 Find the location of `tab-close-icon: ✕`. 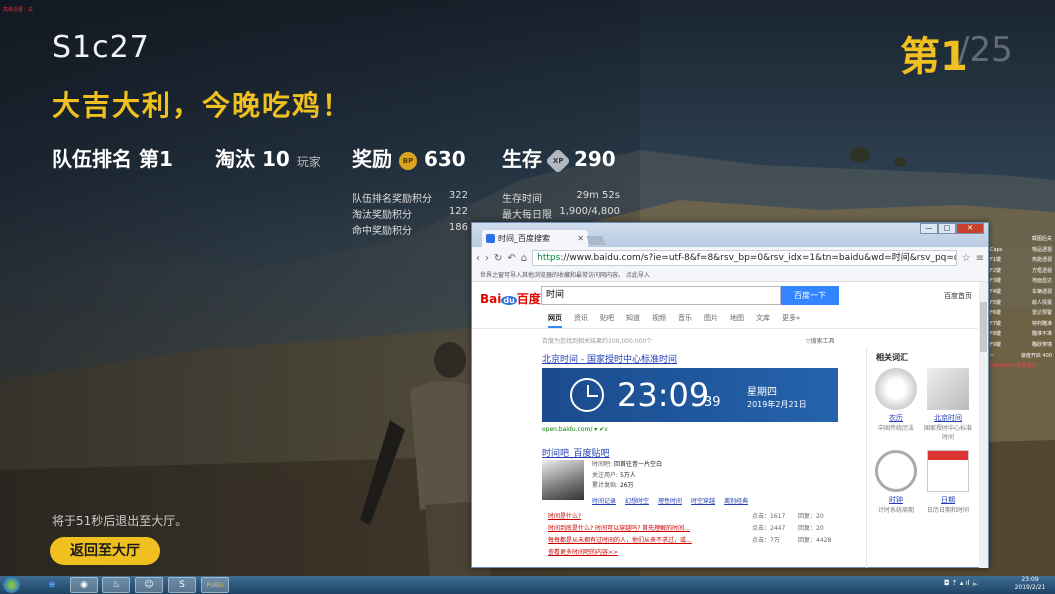

tab-close-icon: ✕ is located at coordinates (580, 238).